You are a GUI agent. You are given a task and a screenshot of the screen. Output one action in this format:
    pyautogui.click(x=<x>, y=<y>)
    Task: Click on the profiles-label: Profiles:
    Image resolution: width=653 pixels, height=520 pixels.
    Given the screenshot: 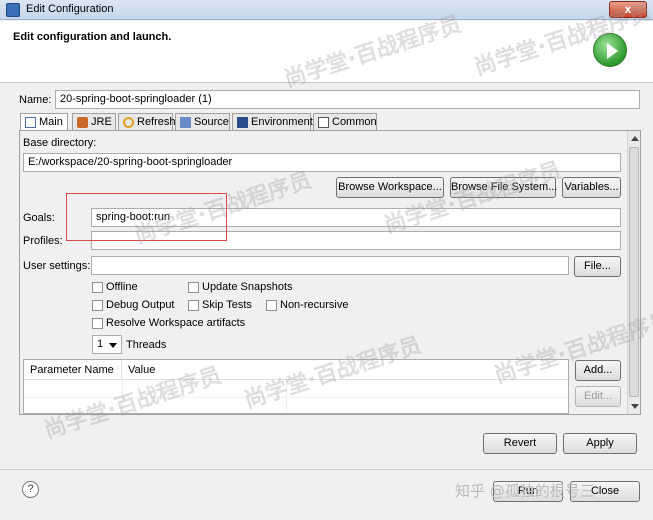 What is the action you would take?
    pyautogui.click(x=43, y=241)
    